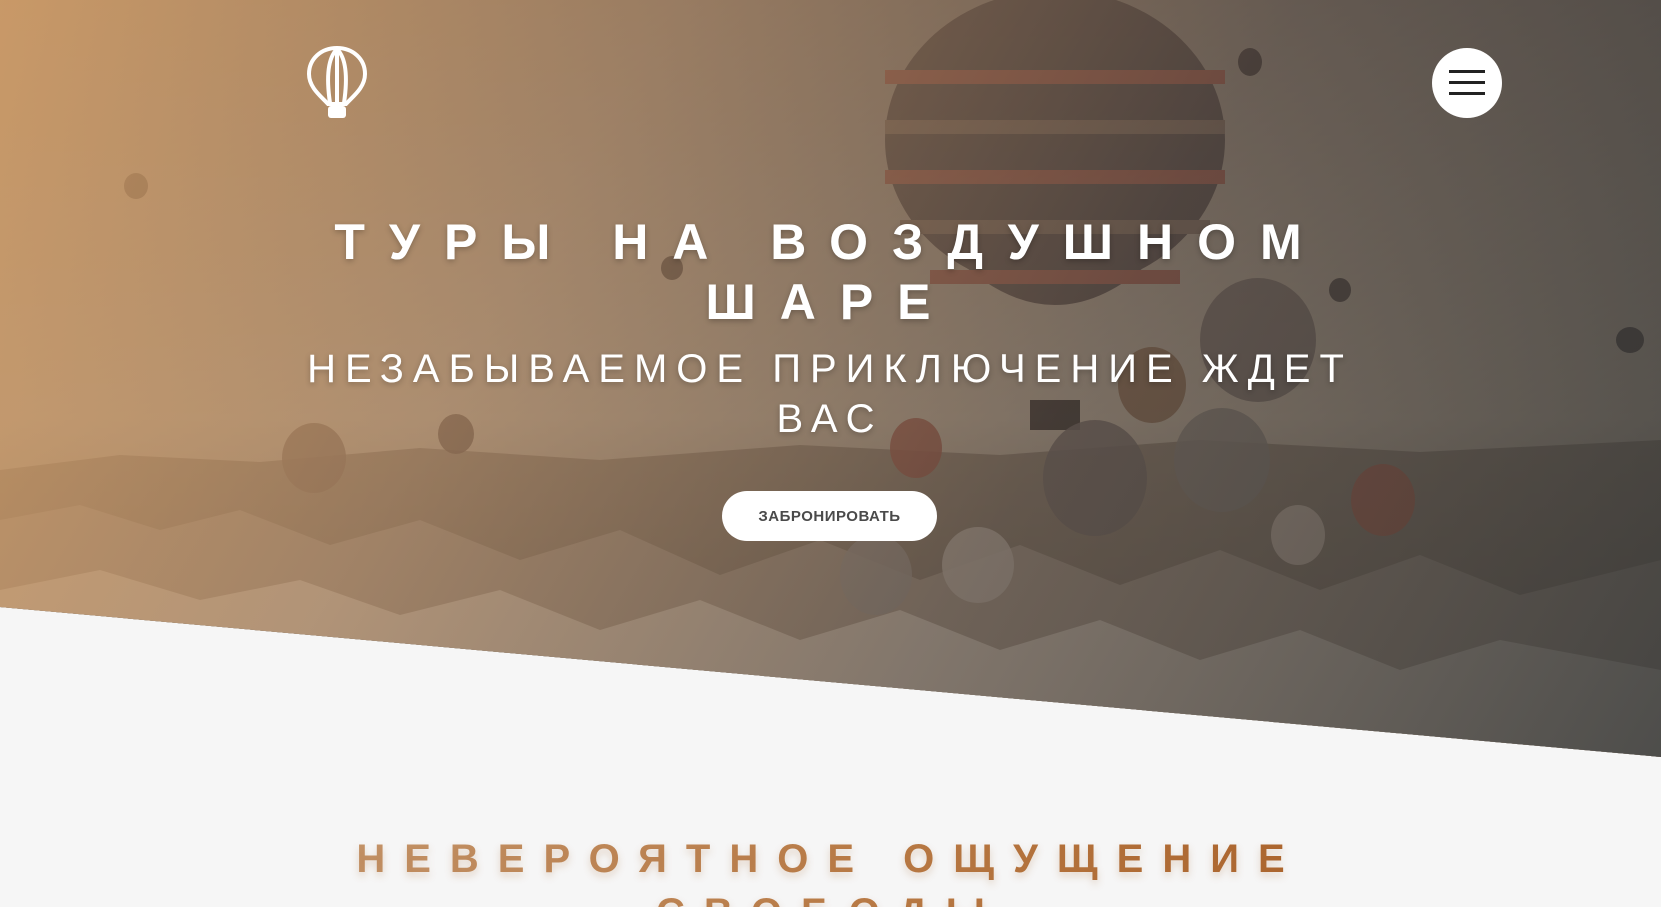 This screenshot has height=907, width=1661. I want to click on hot-air-balloon-icon, so click(337, 83).